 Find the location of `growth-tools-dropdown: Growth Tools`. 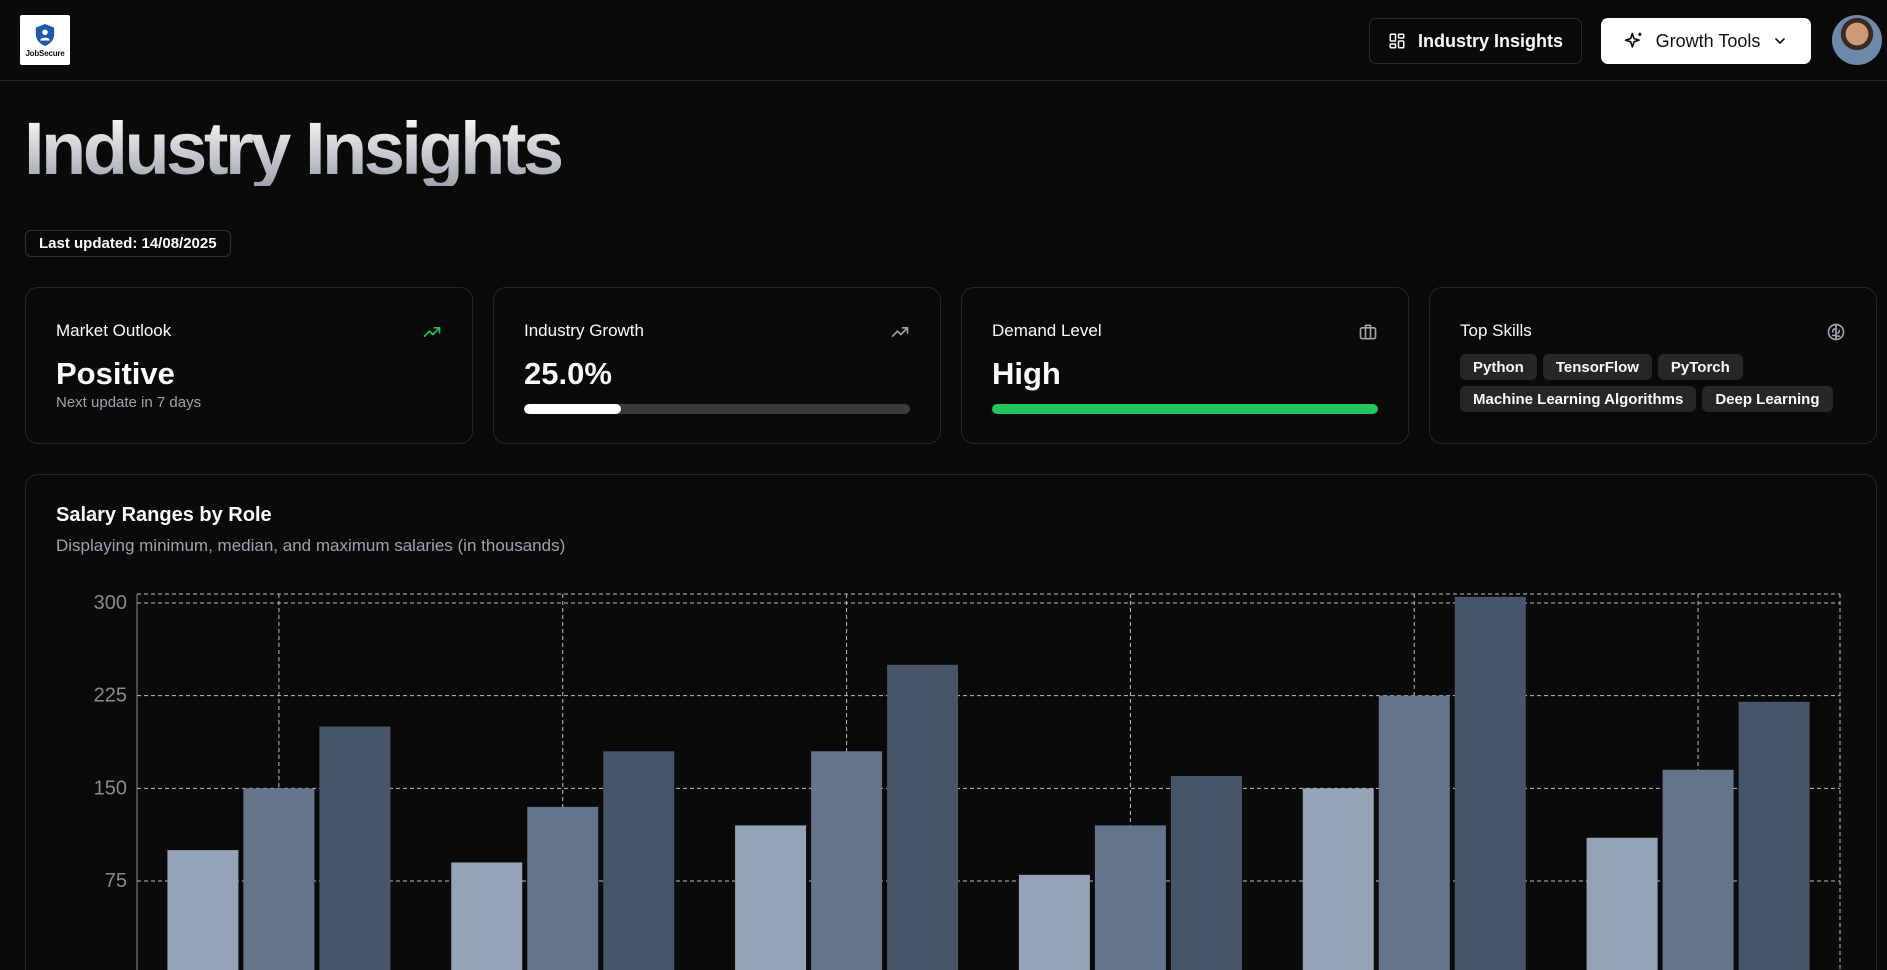

growth-tools-dropdown: Growth Tools is located at coordinates (1706, 41).